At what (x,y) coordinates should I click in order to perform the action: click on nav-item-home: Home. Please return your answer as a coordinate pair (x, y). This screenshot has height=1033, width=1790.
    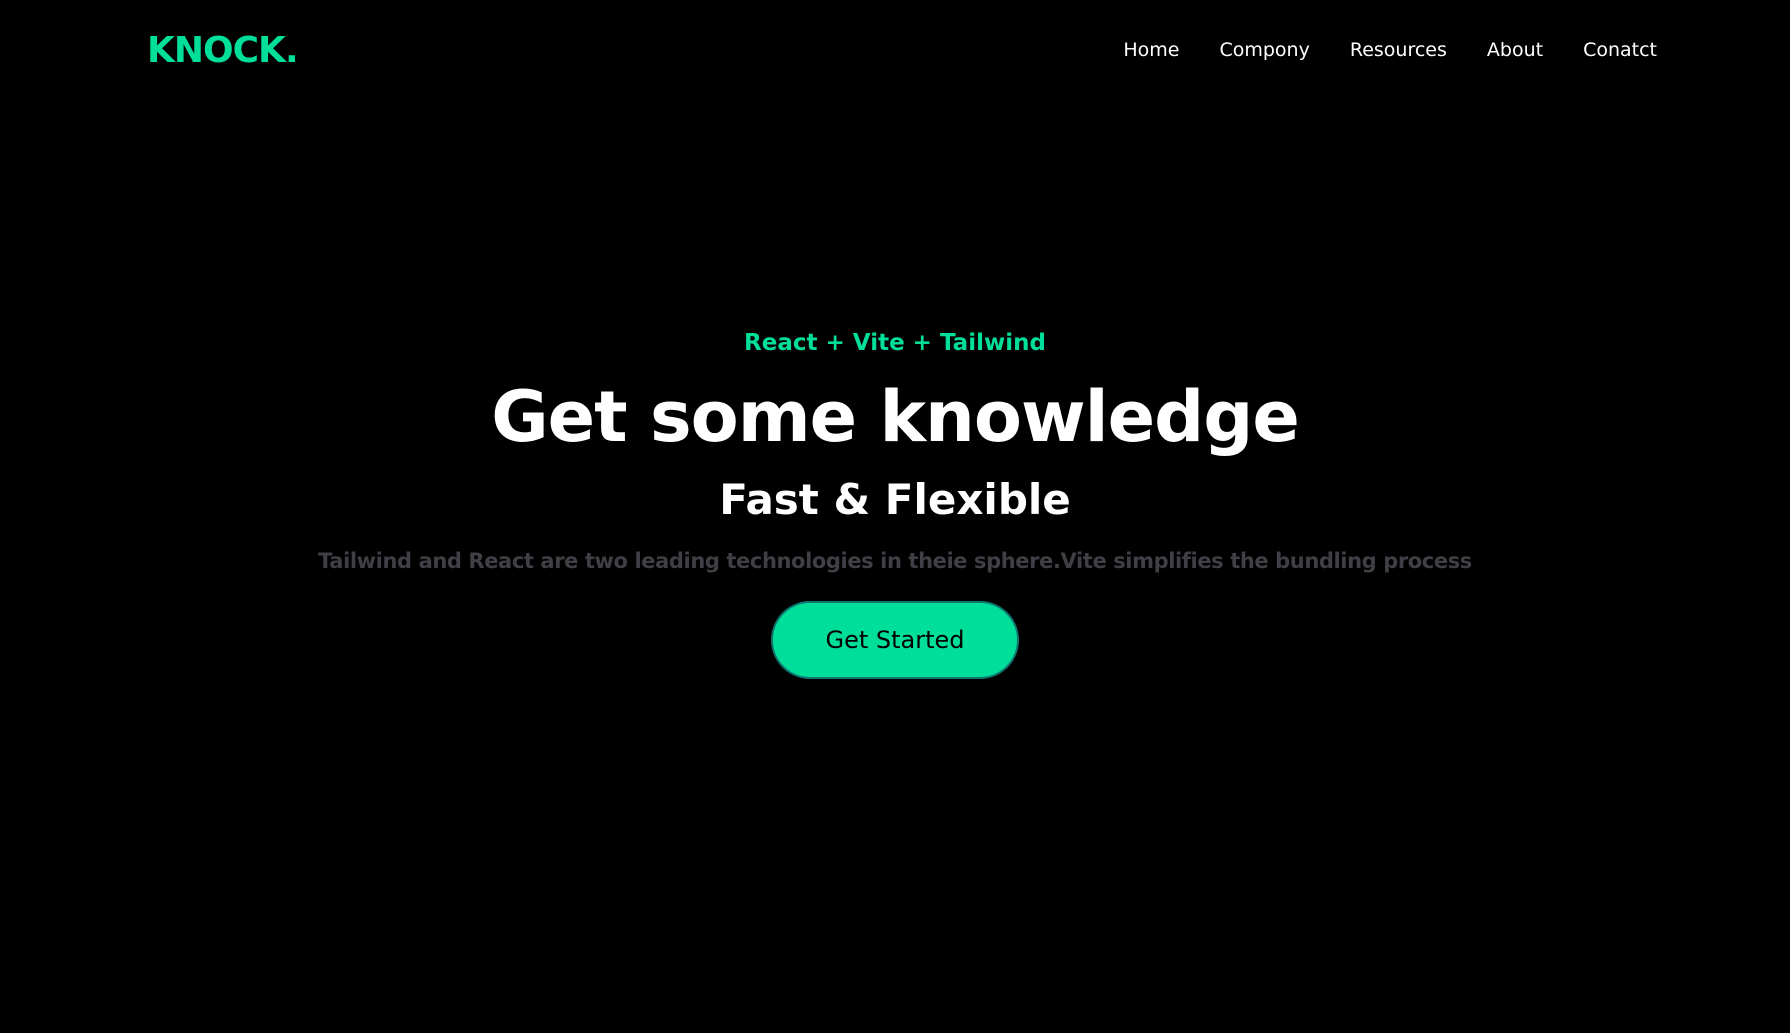
    Looking at the image, I should click on (1151, 50).